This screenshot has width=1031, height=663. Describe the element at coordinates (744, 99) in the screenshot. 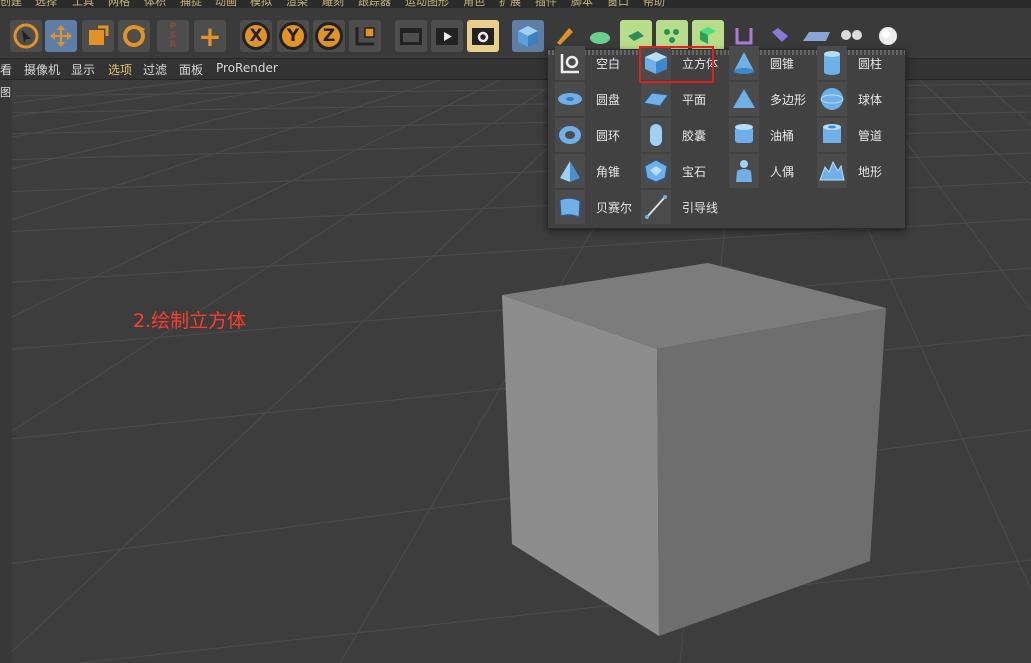

I see `polygon-icon` at that location.